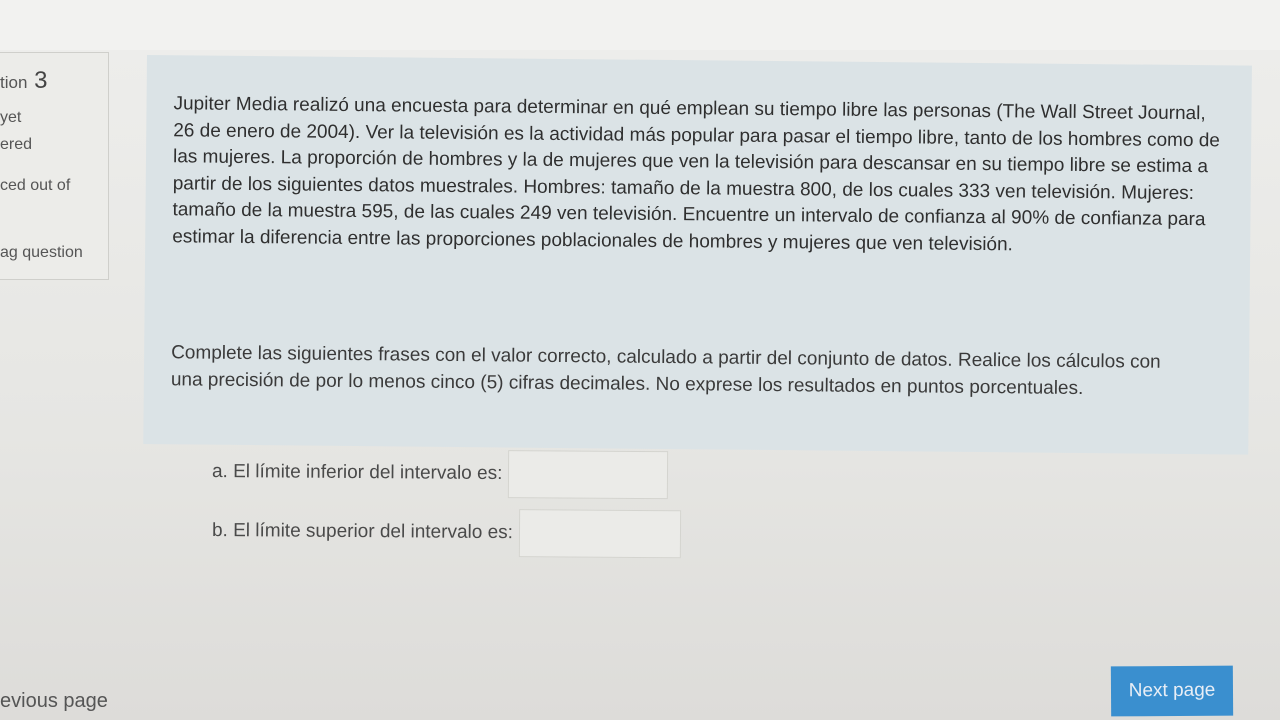 Image resolution: width=1280 pixels, height=720 pixels. I want to click on answer-label-lower-limit: a. El límite inferior del intervalo es:, so click(357, 473).